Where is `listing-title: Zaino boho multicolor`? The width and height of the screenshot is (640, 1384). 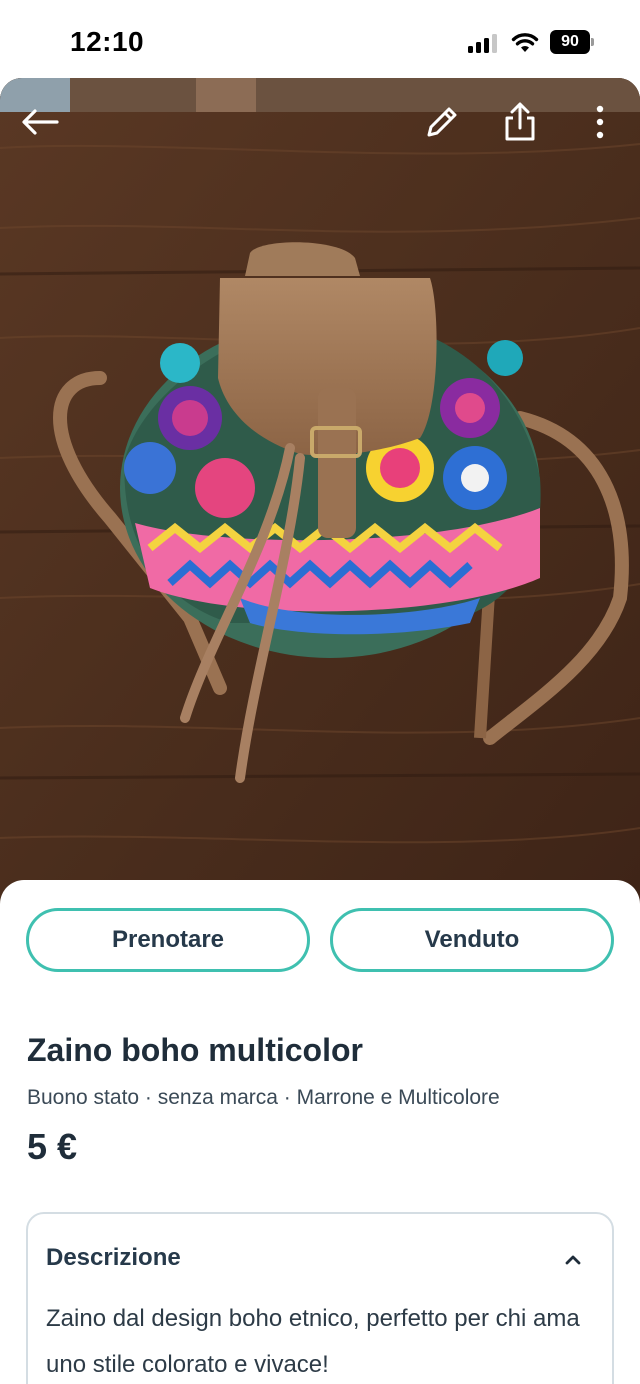 listing-title: Zaino boho multicolor is located at coordinates (195, 1050).